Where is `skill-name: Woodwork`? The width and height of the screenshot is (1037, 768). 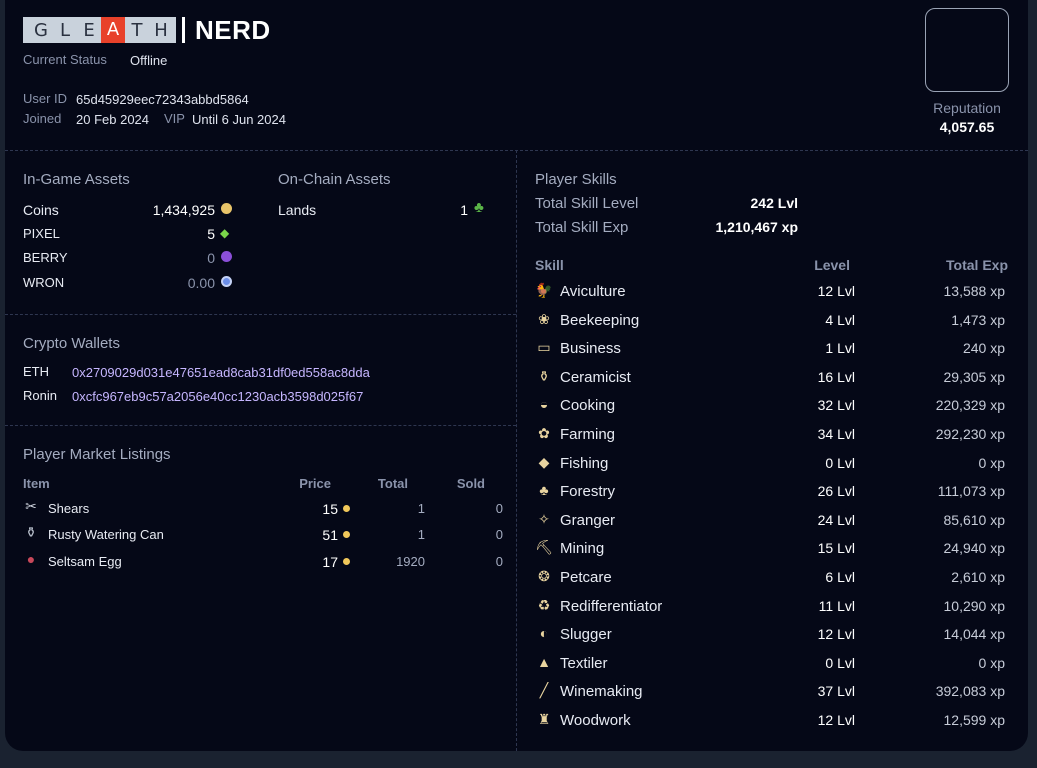 skill-name: Woodwork is located at coordinates (595, 720).